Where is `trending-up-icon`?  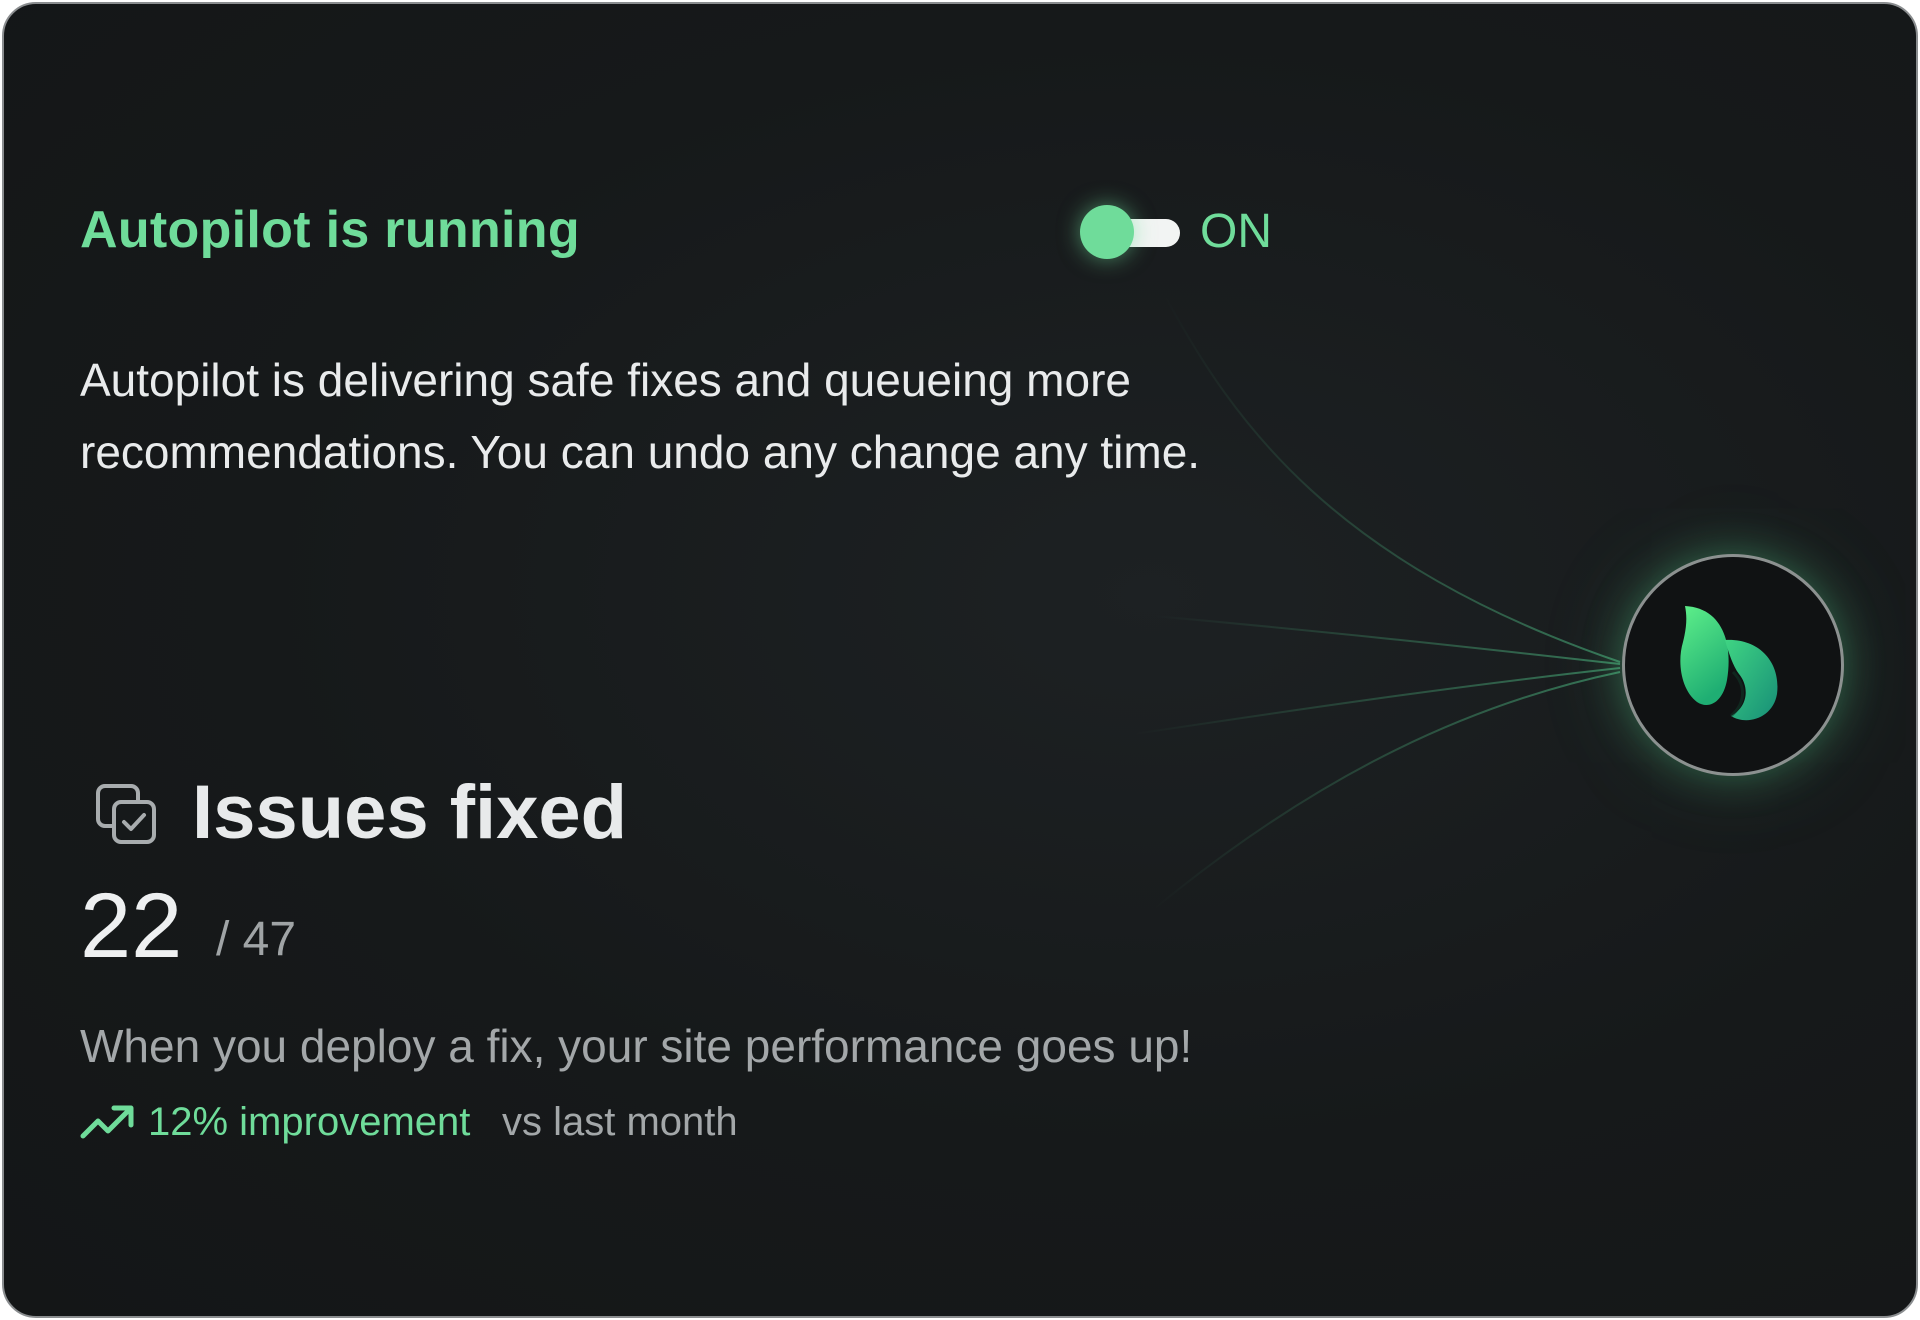 trending-up-icon is located at coordinates (107, 1122).